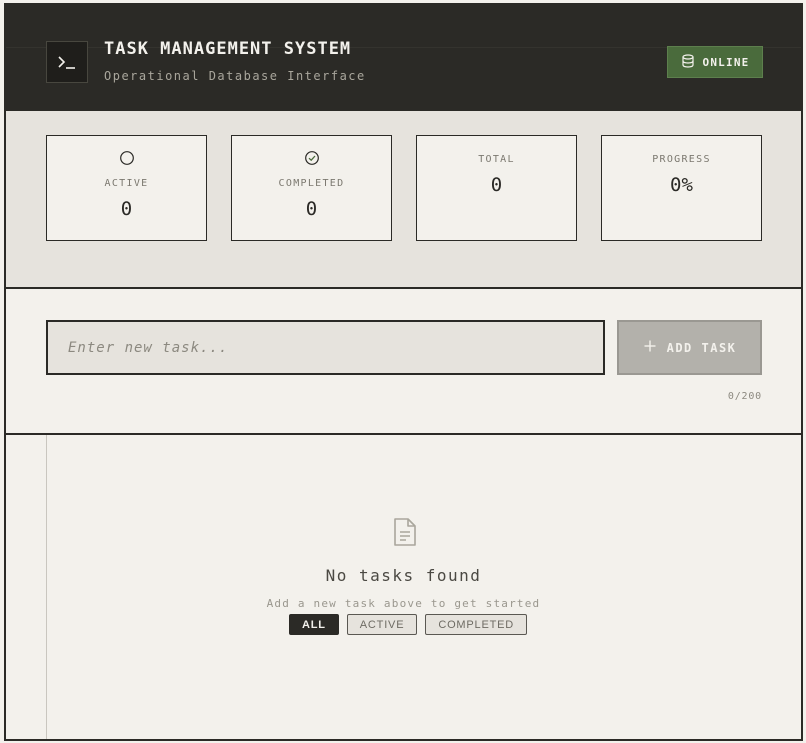 The width and height of the screenshot is (806, 743). What do you see at coordinates (688, 62) in the screenshot?
I see `database-icon` at bounding box center [688, 62].